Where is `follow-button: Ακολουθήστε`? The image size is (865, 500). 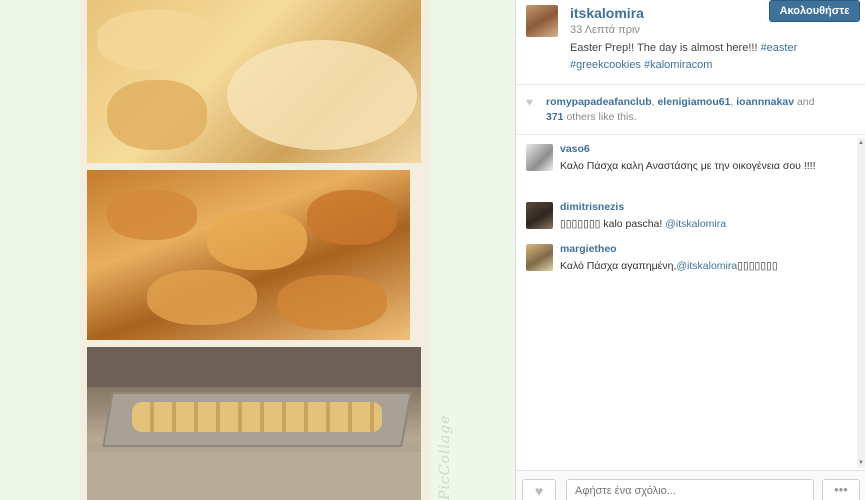
follow-button: Ακολουθήστε is located at coordinates (814, 11).